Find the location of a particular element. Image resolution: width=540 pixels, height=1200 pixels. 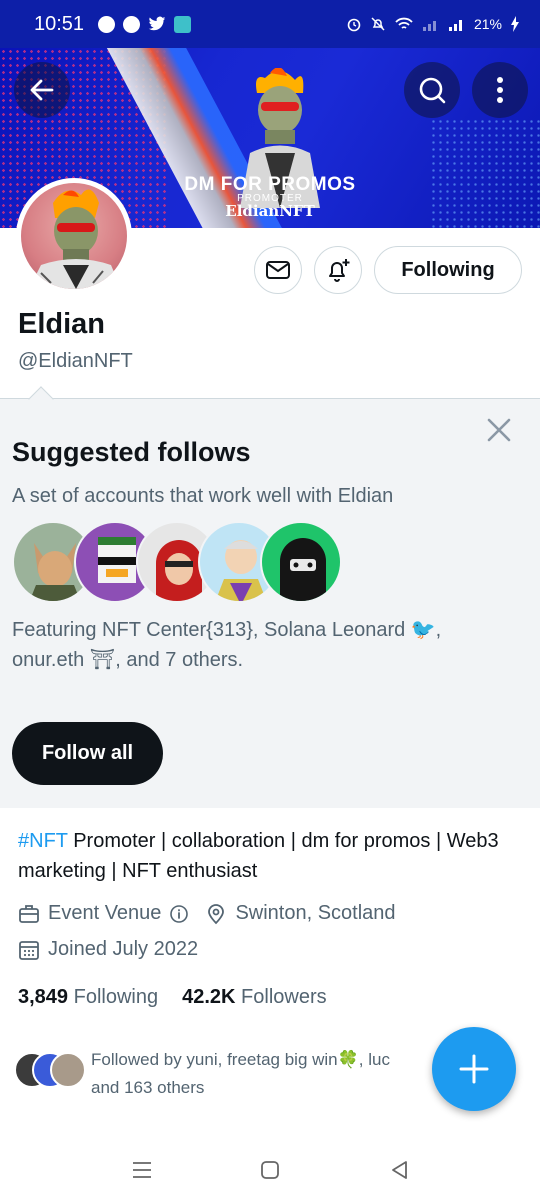

avatar-image is located at coordinates (74, 236).